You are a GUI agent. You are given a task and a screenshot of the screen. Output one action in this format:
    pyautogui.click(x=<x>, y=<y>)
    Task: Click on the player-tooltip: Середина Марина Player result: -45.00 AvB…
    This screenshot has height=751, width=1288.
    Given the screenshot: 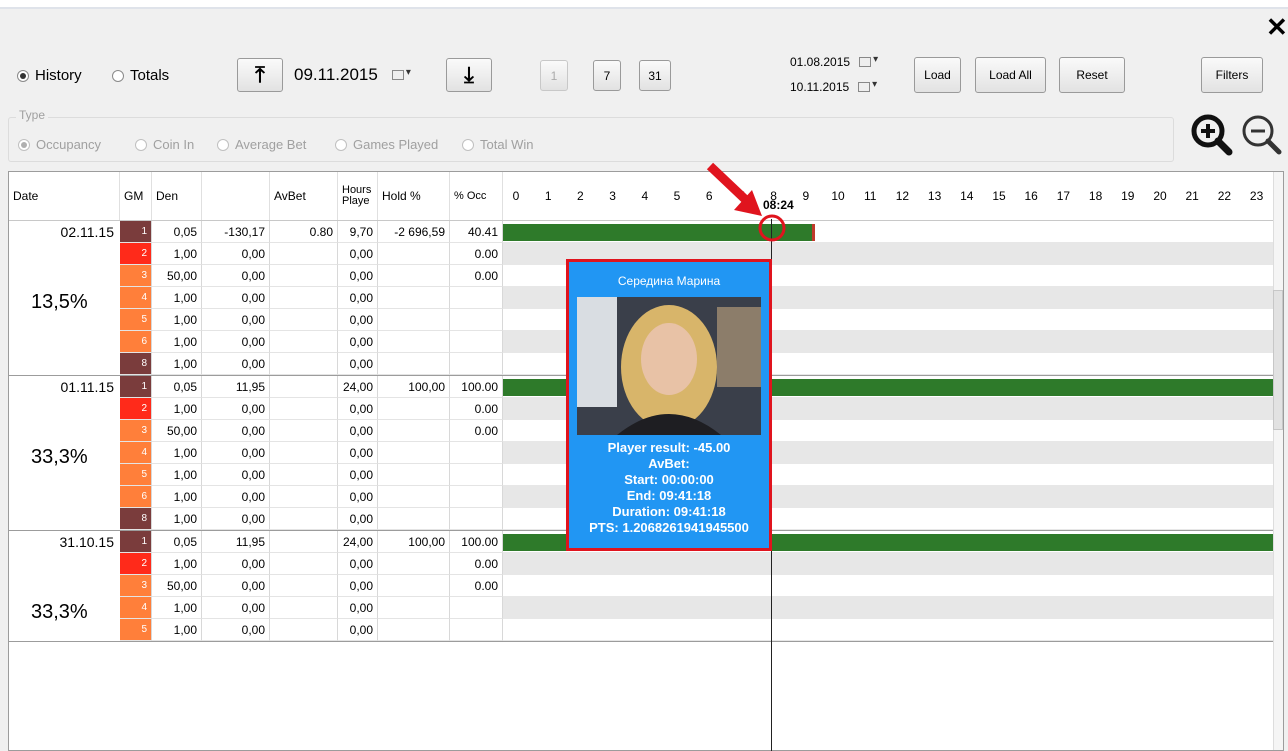 What is the action you would take?
    pyautogui.click(x=669, y=405)
    